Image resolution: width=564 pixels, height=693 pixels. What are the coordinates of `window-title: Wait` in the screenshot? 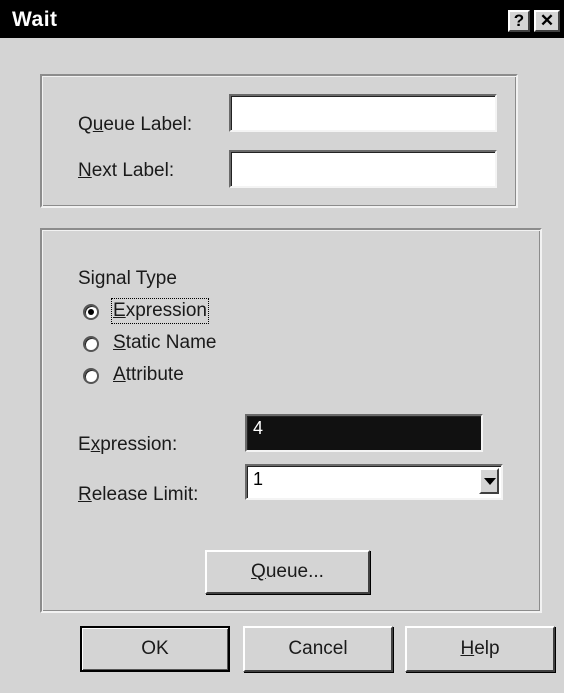 It's located at (35, 19).